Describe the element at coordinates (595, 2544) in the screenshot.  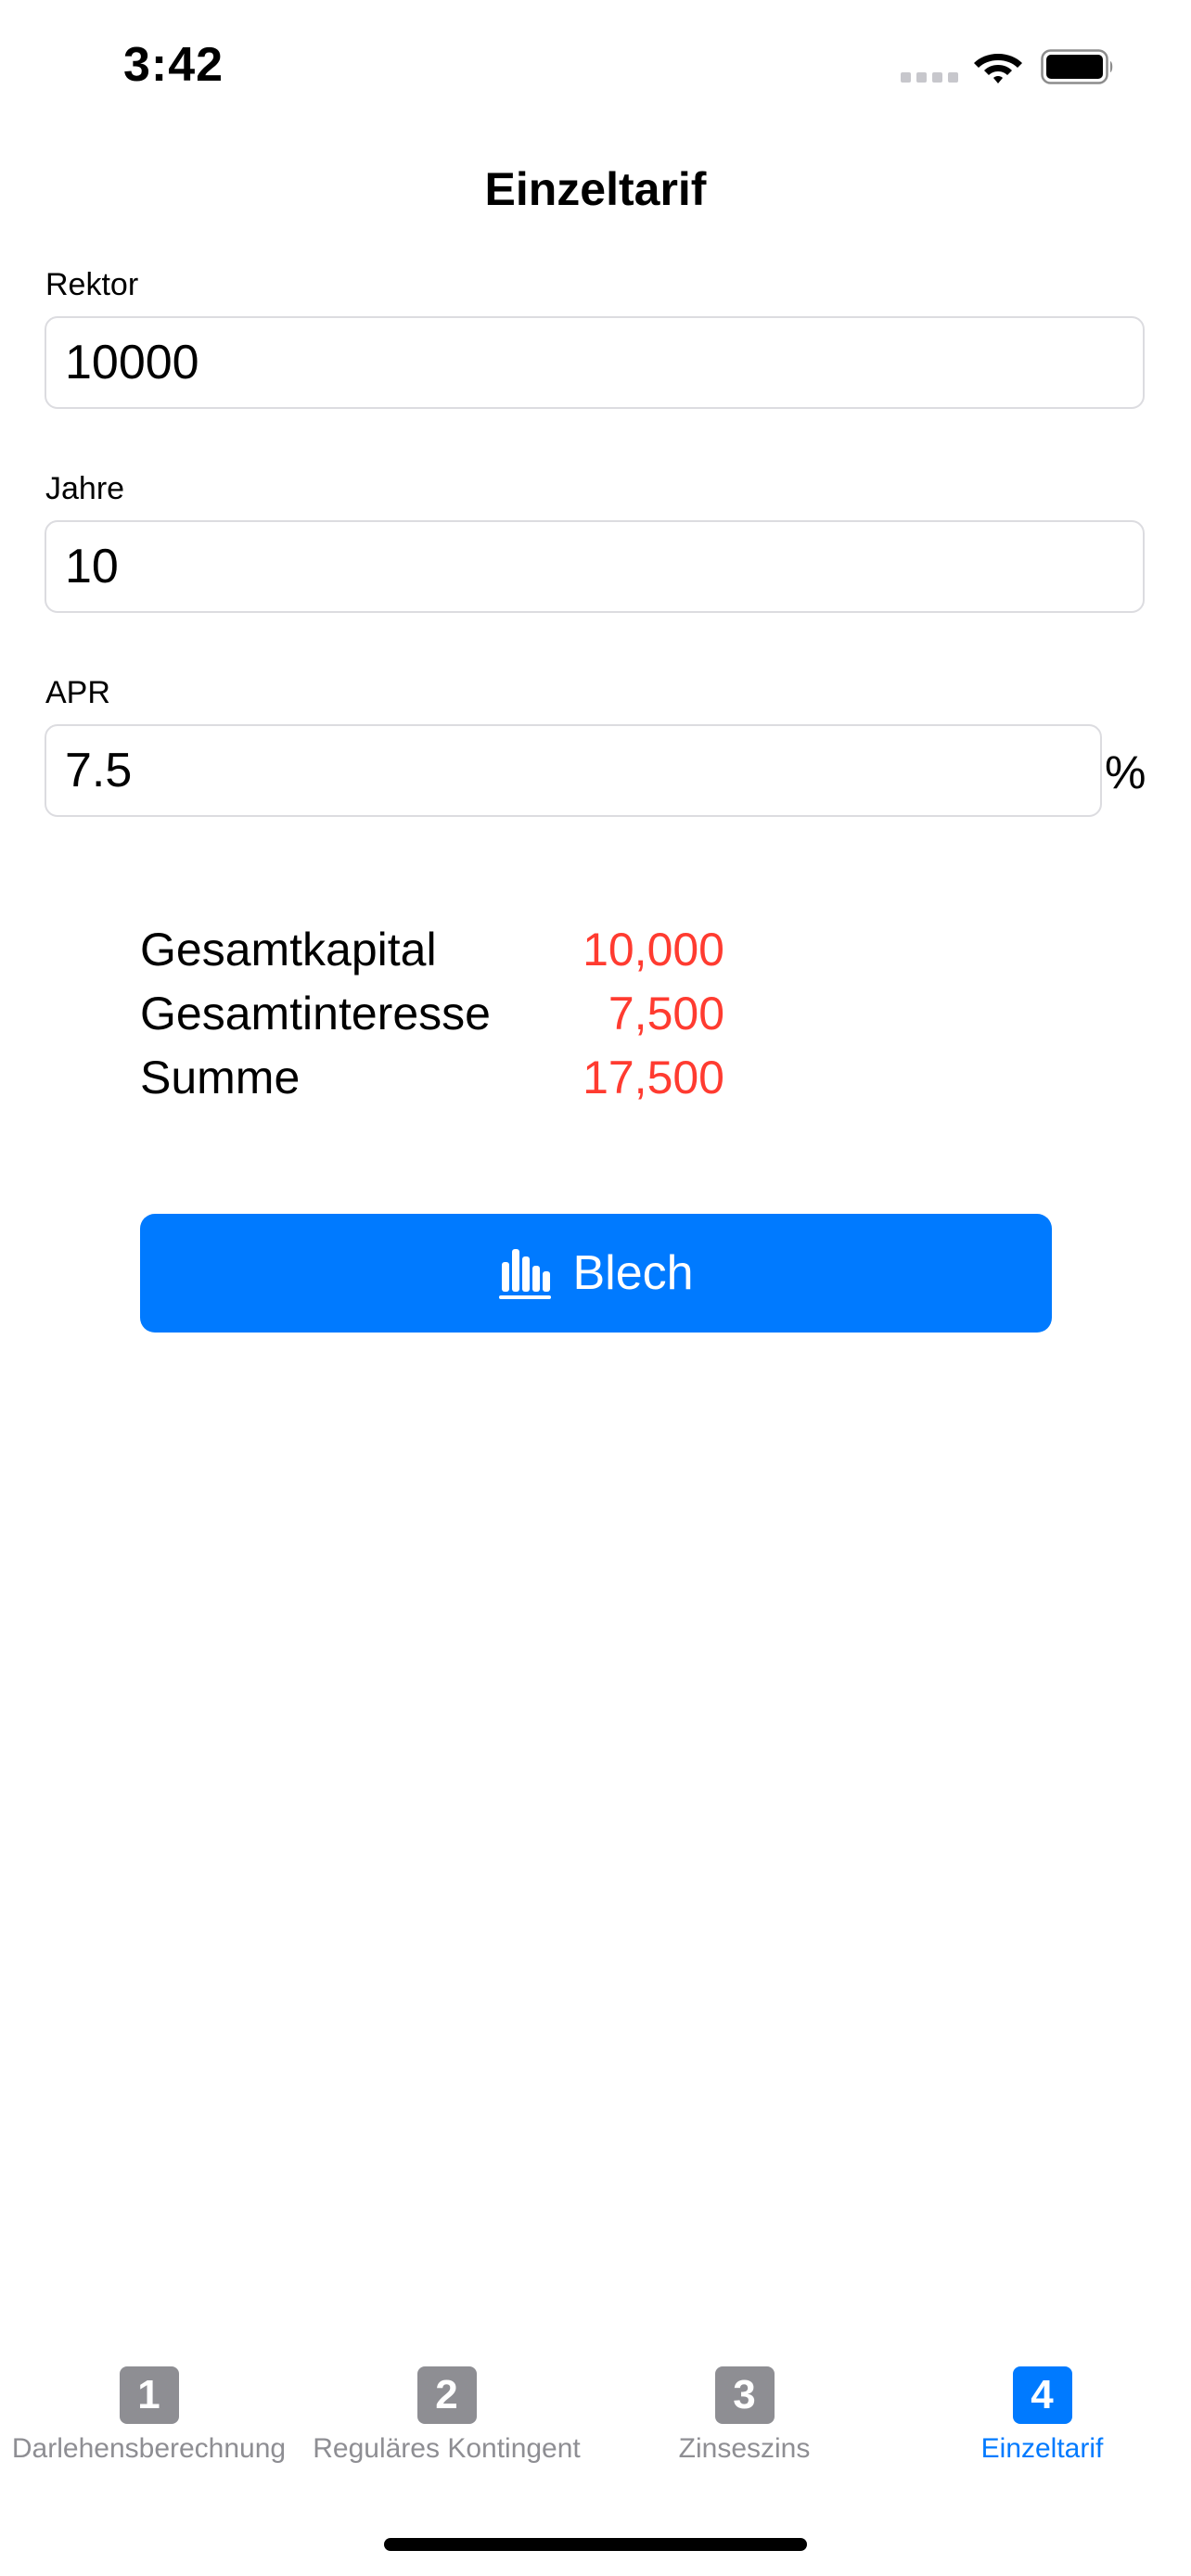
I see `home-indicator` at that location.